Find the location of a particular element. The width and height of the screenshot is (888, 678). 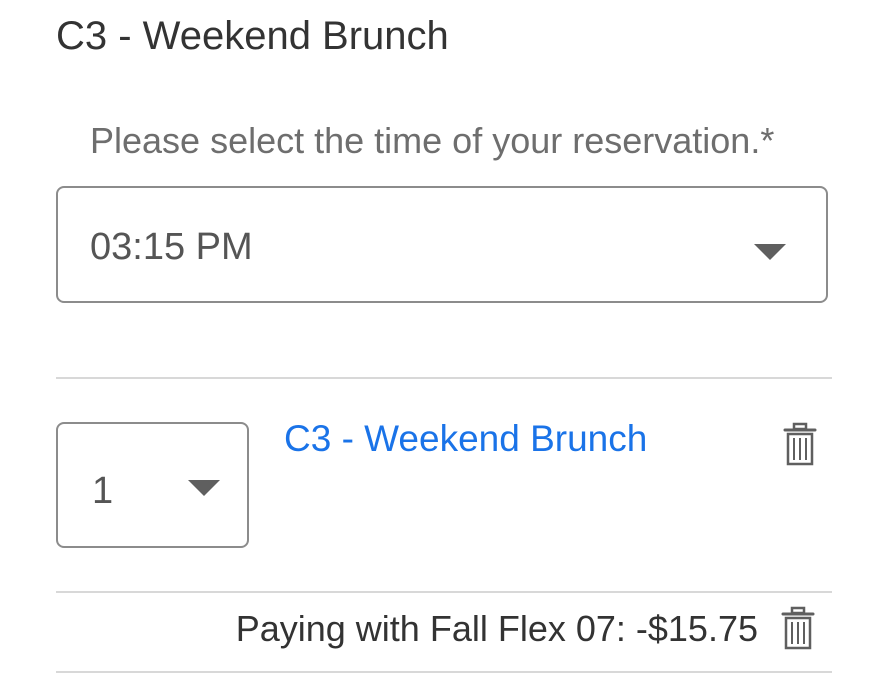

quantity-value: 1 is located at coordinates (103, 491).